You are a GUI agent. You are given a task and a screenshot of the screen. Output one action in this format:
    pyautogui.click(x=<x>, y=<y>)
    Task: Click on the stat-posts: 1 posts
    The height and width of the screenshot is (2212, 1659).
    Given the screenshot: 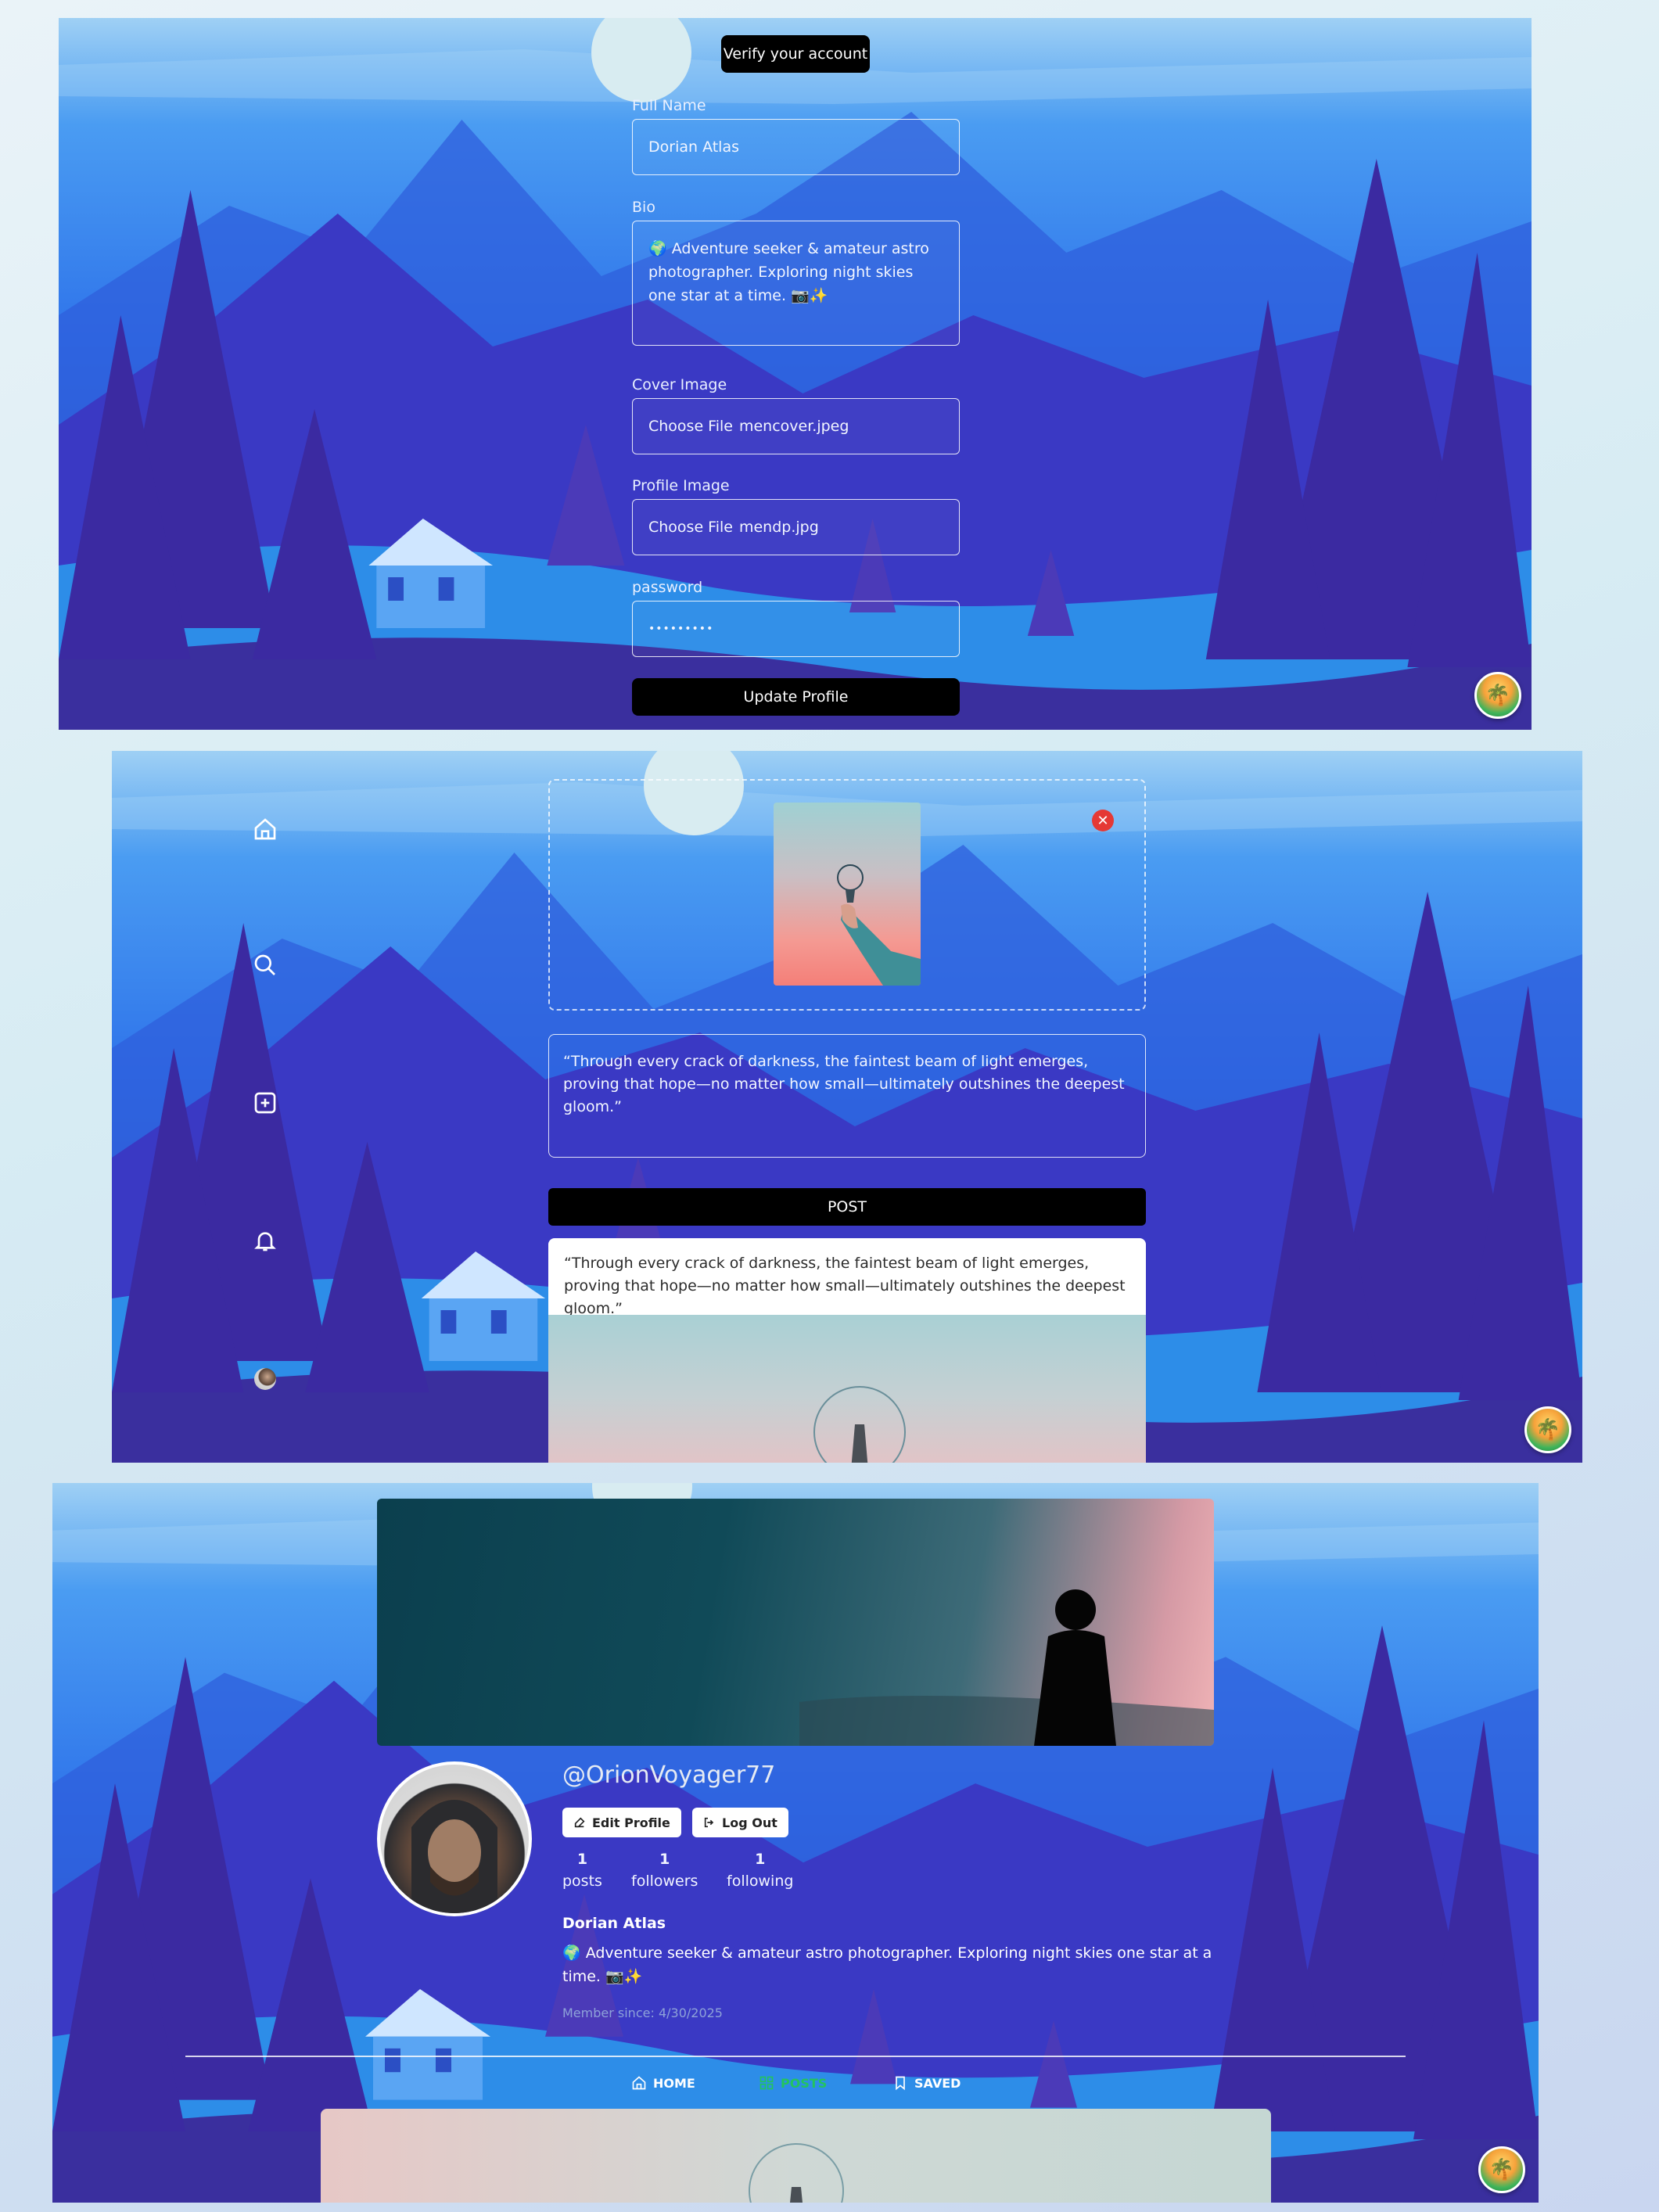 What is the action you would take?
    pyautogui.click(x=582, y=1870)
    